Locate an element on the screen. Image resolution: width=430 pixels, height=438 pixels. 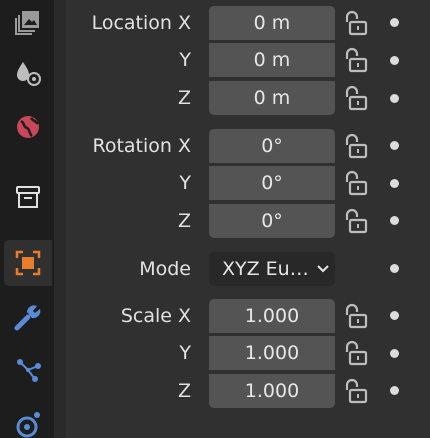
tab-view-layer is located at coordinates (28, 23).